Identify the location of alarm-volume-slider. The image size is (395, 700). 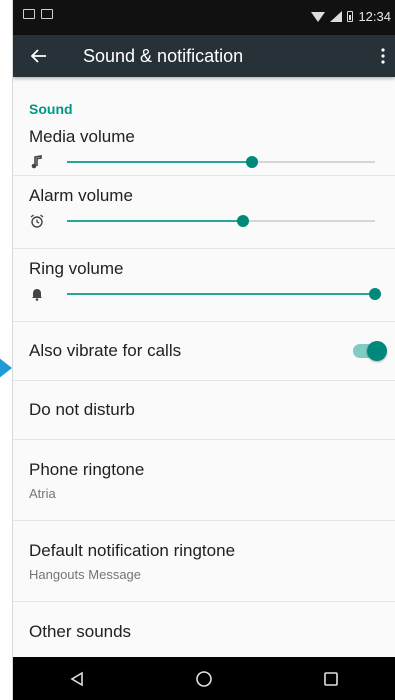
(221, 221).